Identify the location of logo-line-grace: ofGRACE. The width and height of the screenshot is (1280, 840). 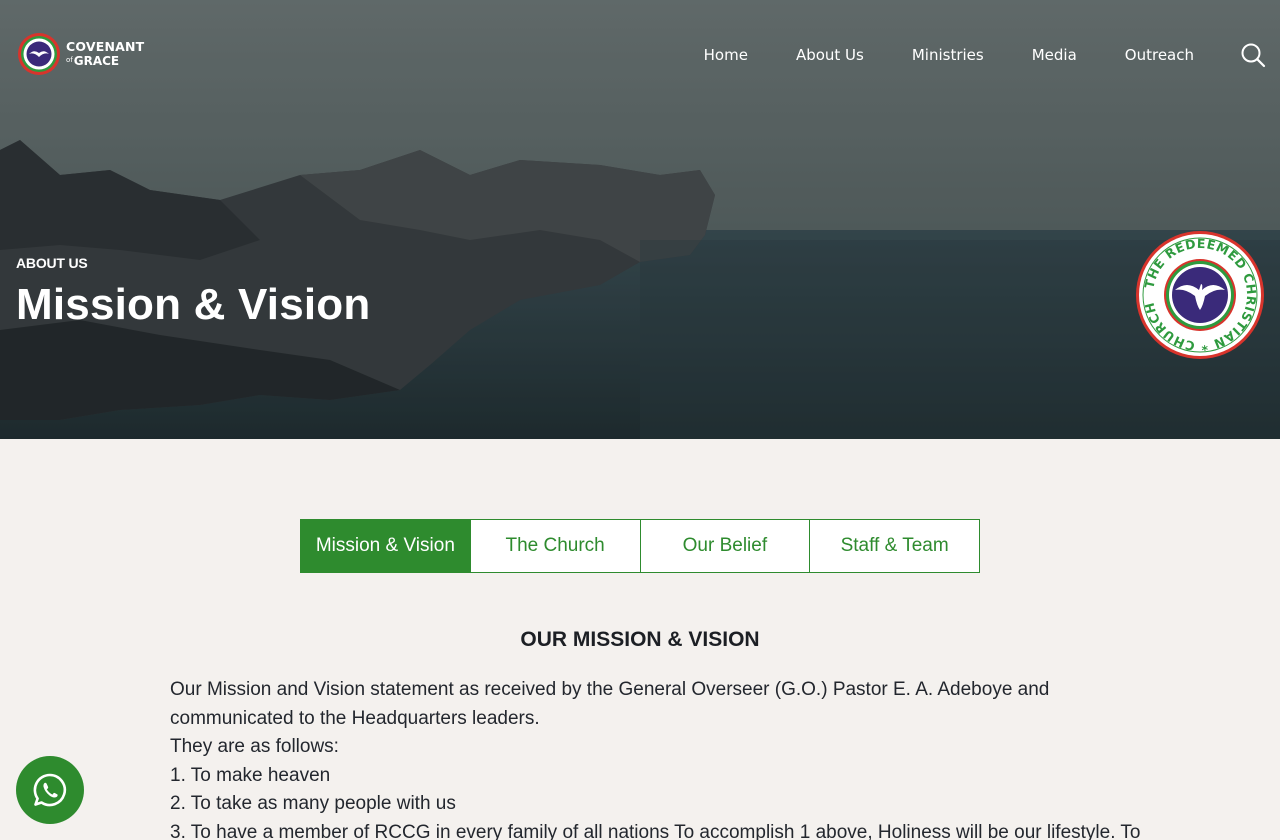
(105, 61).